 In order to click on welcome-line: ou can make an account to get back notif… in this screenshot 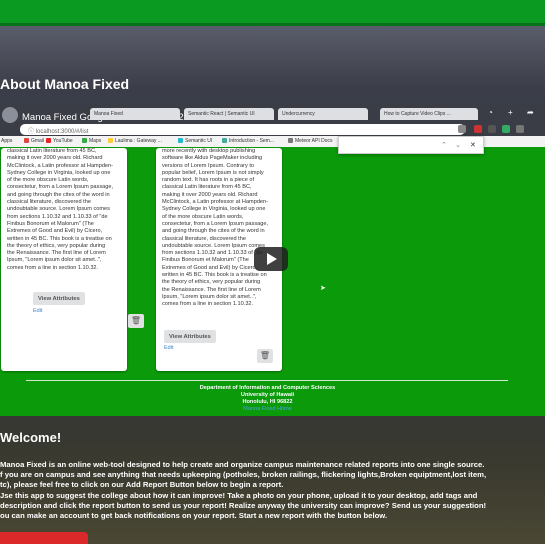, I will do `click(194, 516)`.